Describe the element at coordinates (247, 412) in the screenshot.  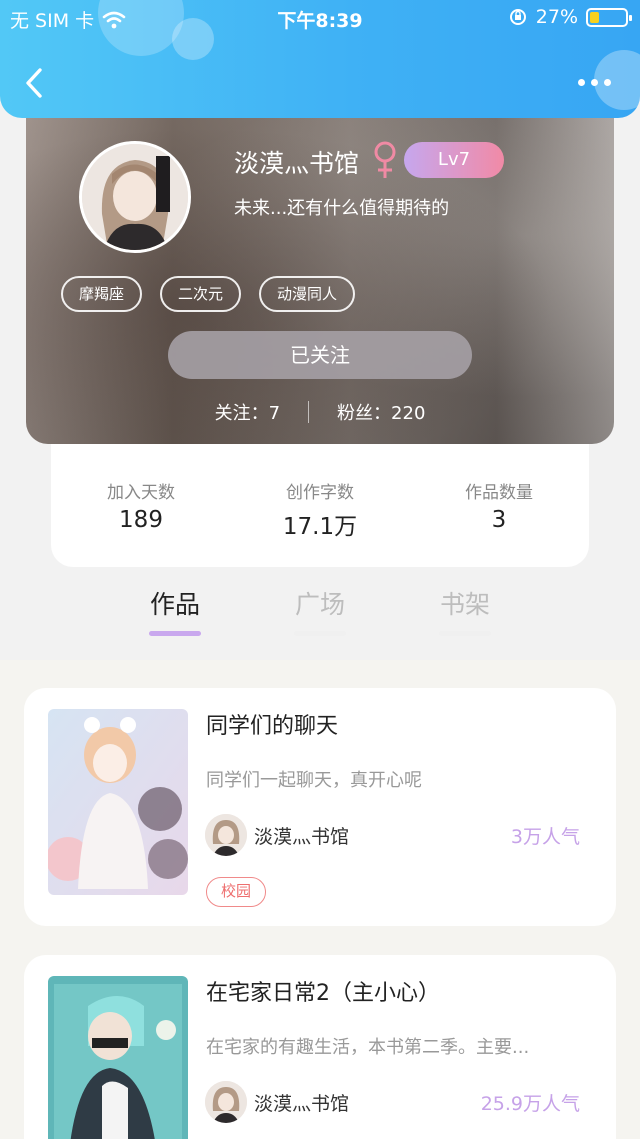
I see `following-count: 关注：7` at that location.